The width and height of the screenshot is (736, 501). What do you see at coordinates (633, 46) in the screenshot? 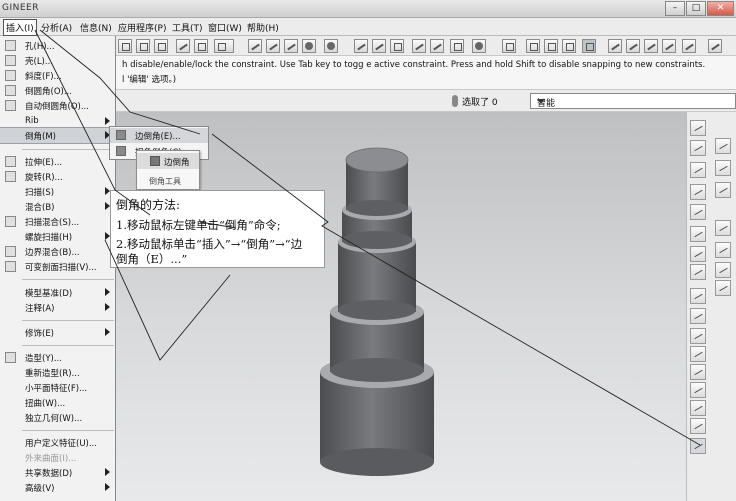
I see `datum-axes-icon` at bounding box center [633, 46].